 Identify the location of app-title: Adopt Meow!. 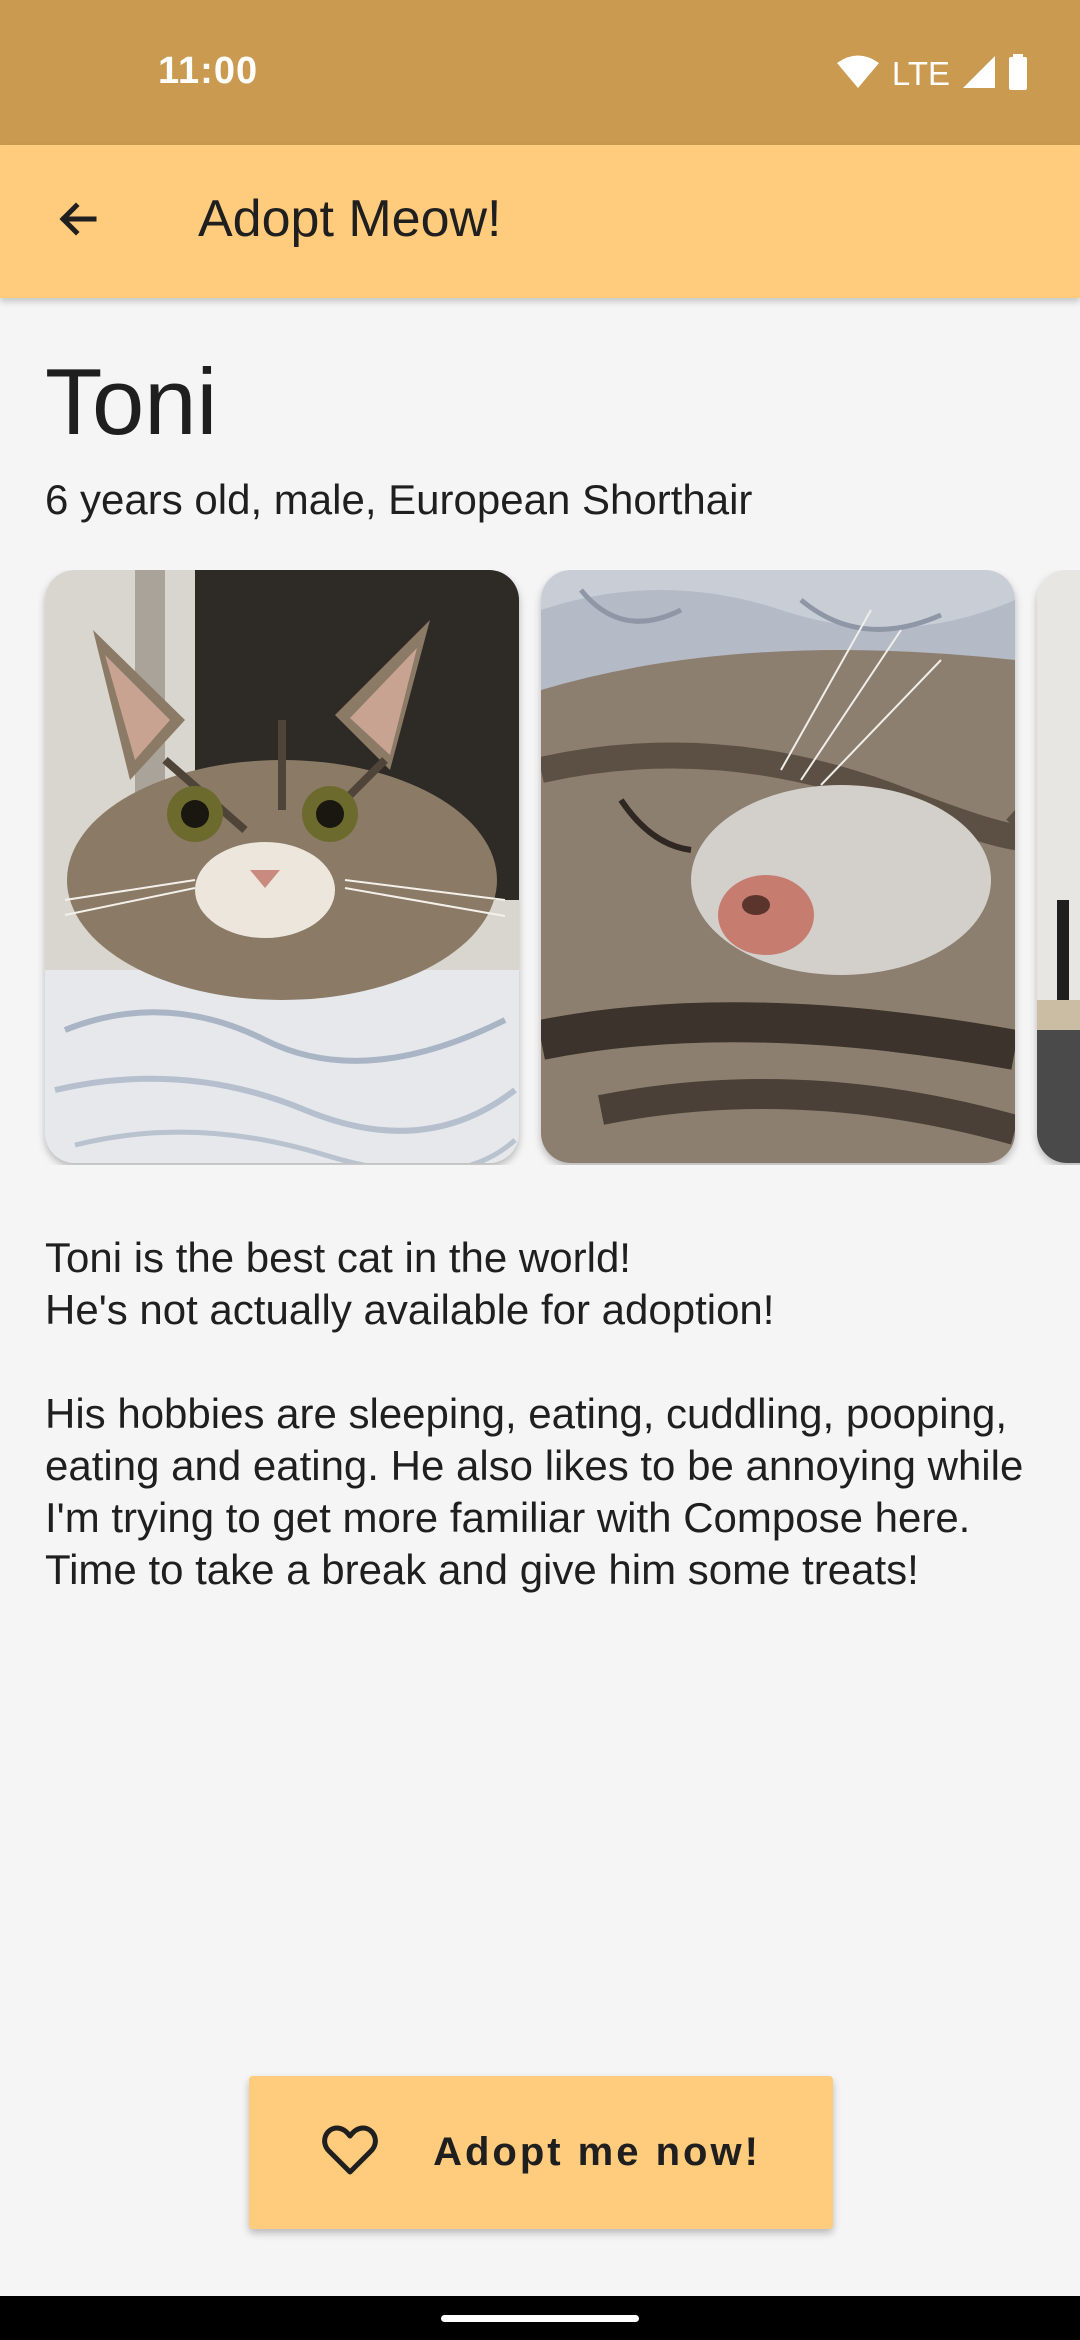
(350, 219).